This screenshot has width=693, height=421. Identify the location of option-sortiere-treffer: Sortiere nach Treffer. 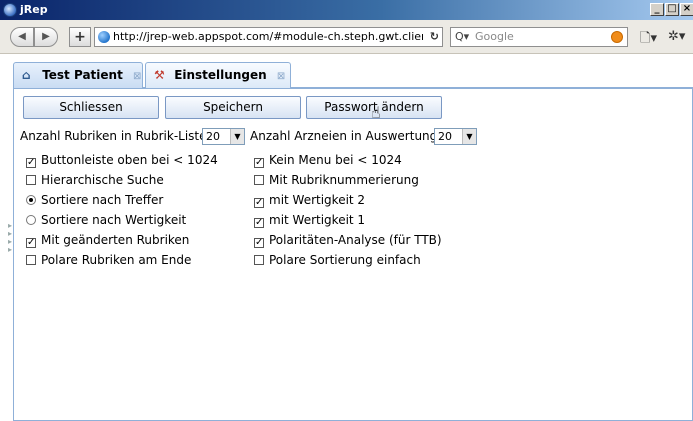
(94, 200).